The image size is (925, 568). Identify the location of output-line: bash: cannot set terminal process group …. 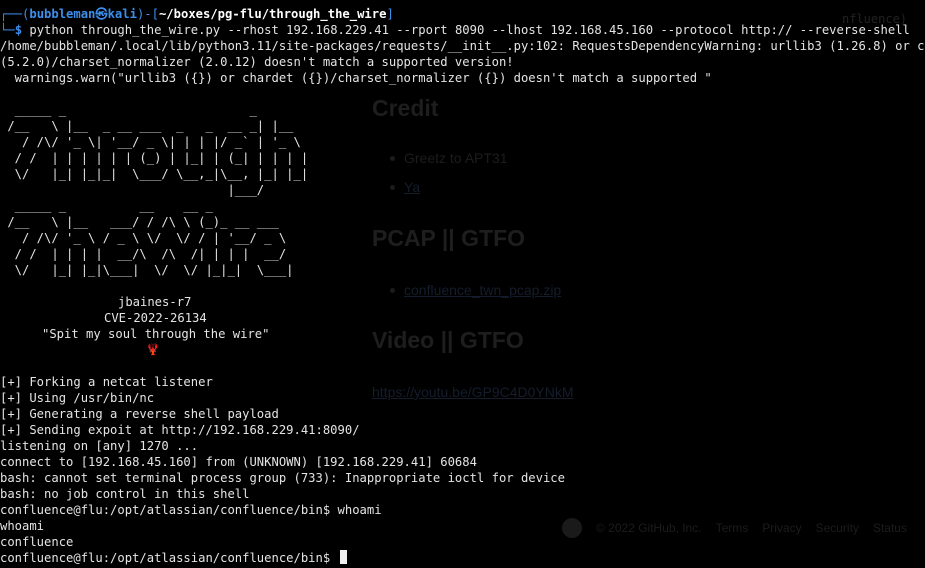
(282, 478).